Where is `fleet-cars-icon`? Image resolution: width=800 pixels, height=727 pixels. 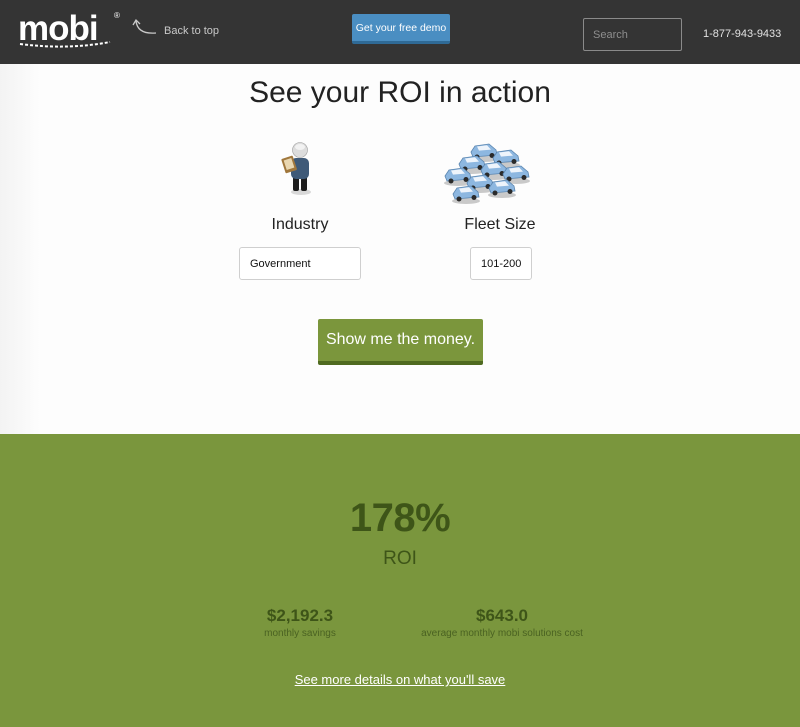 fleet-cars-icon is located at coordinates (487, 174).